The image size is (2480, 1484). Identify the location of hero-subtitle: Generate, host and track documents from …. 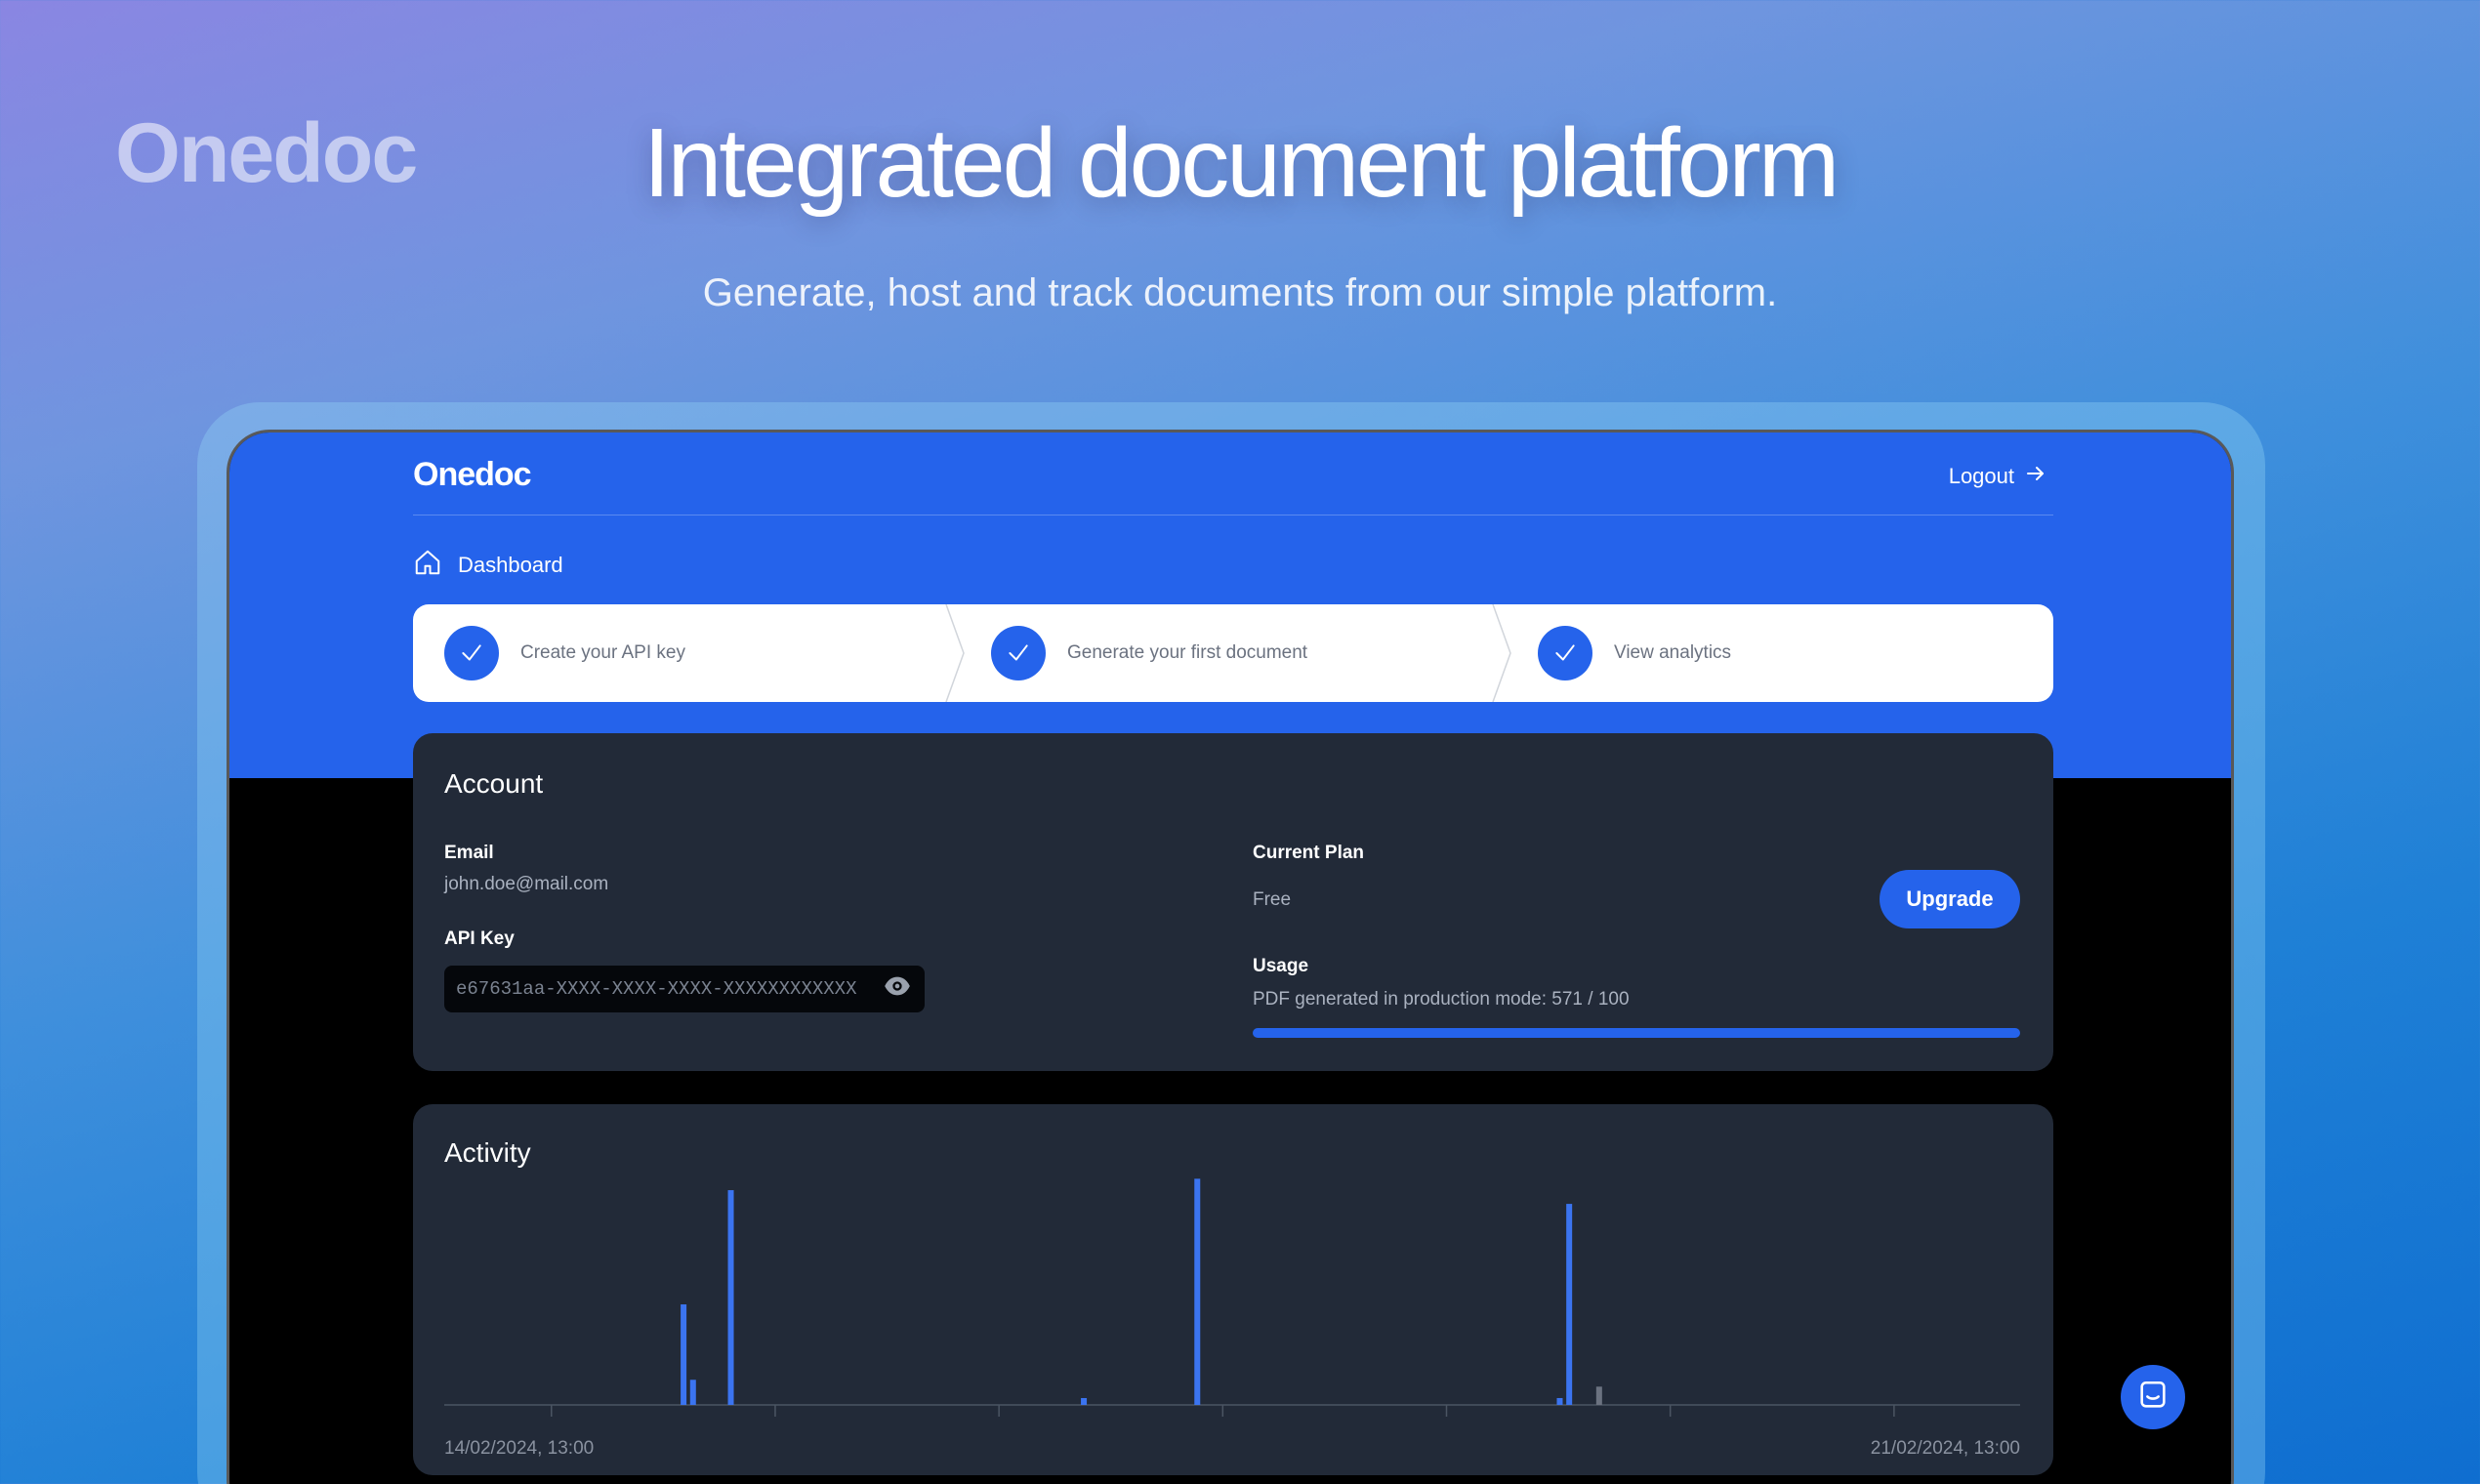
(1240, 292).